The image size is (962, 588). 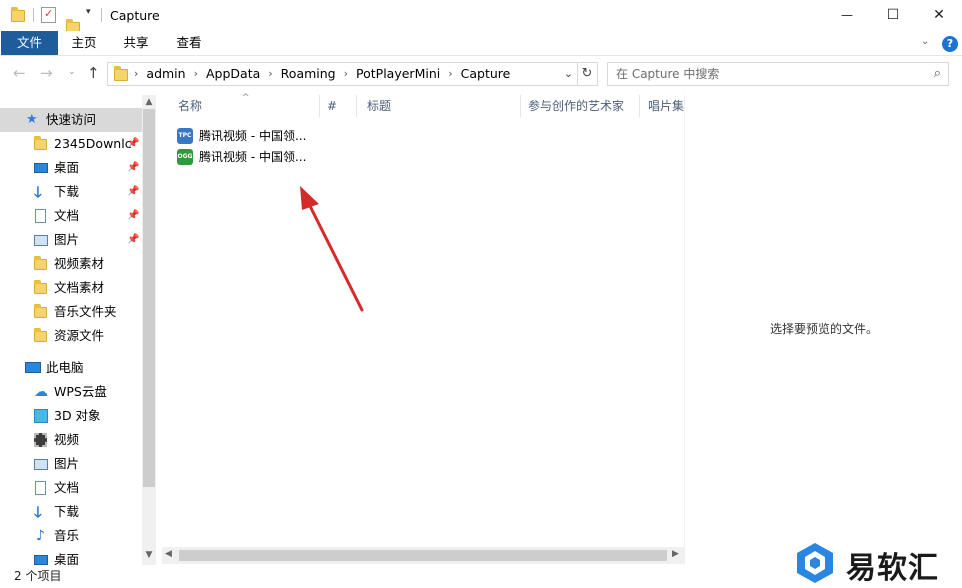 What do you see at coordinates (666, 106) in the screenshot?
I see `column-album: 唱片集` at bounding box center [666, 106].